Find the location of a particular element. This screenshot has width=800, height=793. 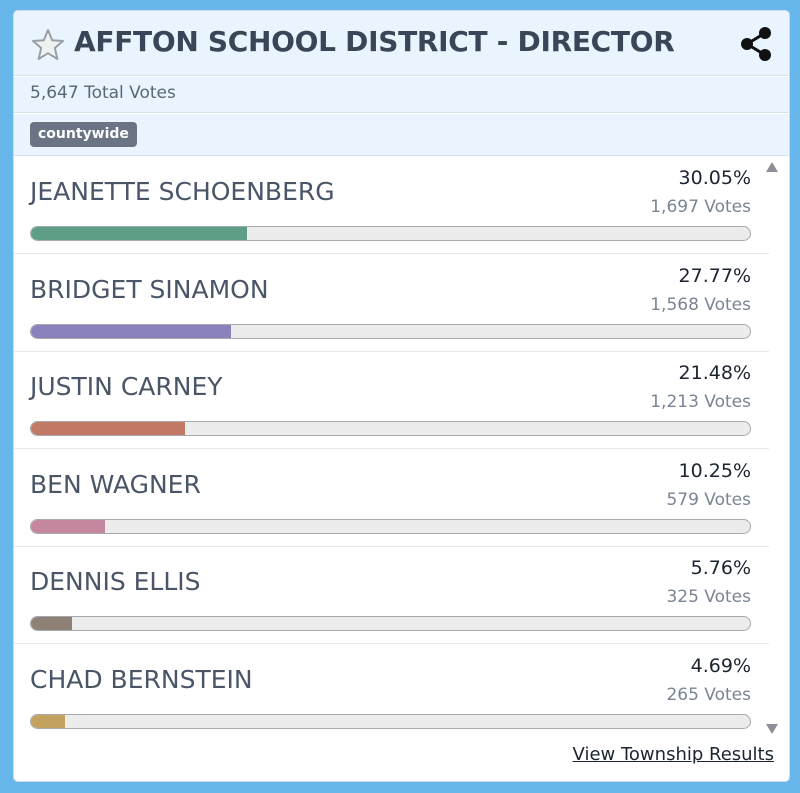

candidate-row: BRIDGET SINAMON 27.77% 1,568 Votes is located at coordinates (391, 303).